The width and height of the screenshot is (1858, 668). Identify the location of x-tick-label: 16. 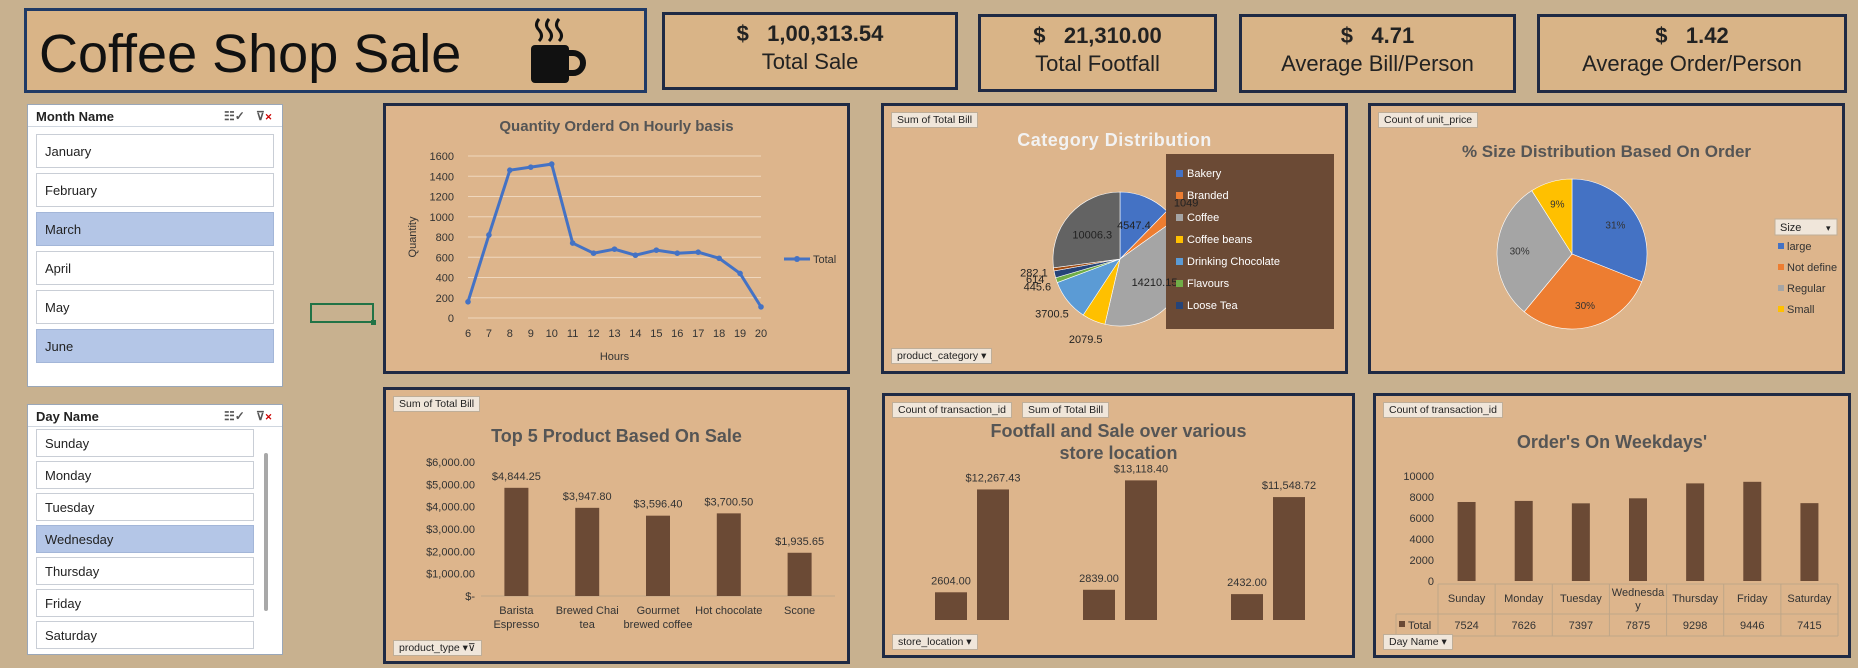
(677, 334).